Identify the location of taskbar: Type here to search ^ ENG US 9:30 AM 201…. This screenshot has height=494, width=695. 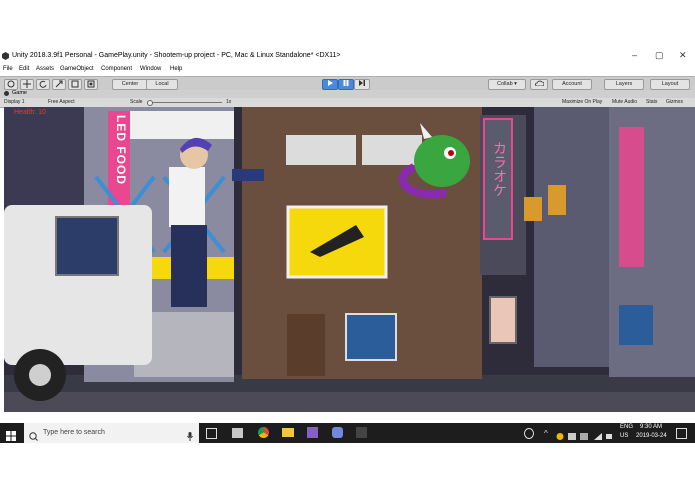
(347, 433).